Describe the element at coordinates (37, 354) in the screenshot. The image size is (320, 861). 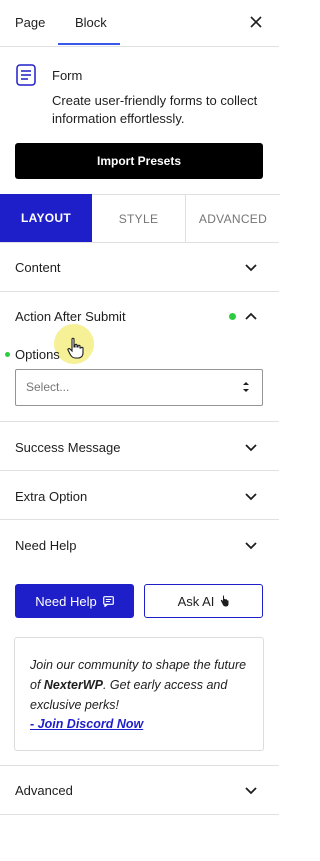
I see `options-label: Options` at that location.